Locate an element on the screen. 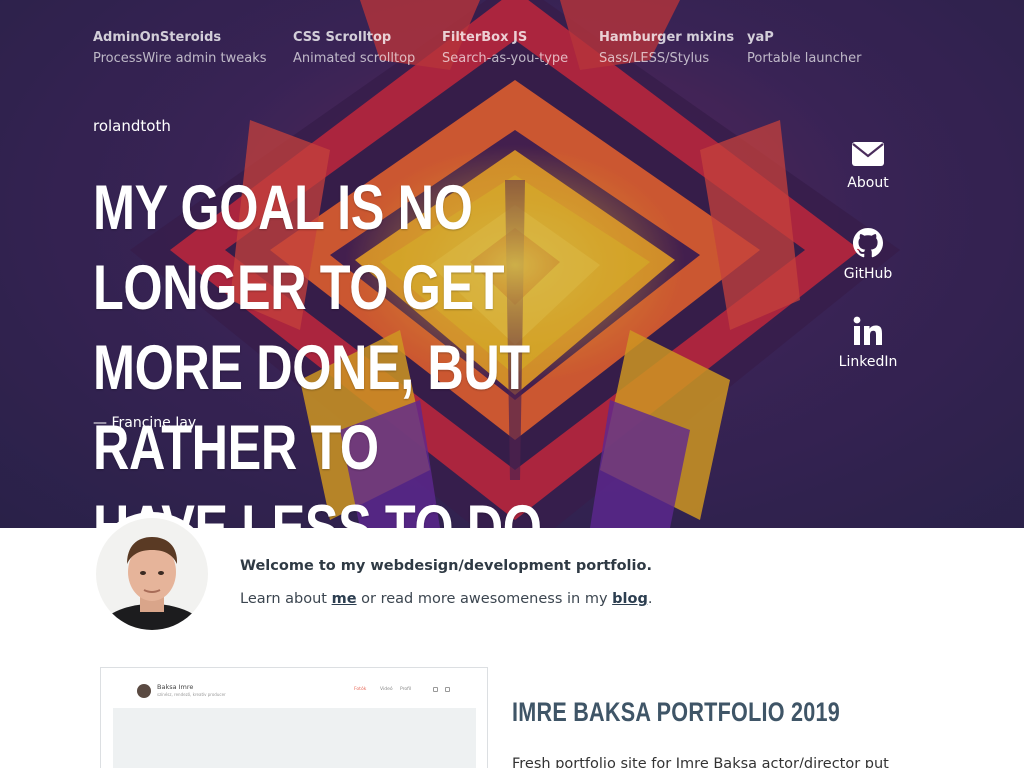 The width and height of the screenshot is (1024, 768). quote-line: MY GOAL IS NO LONGER TO GET is located at coordinates (299, 248).